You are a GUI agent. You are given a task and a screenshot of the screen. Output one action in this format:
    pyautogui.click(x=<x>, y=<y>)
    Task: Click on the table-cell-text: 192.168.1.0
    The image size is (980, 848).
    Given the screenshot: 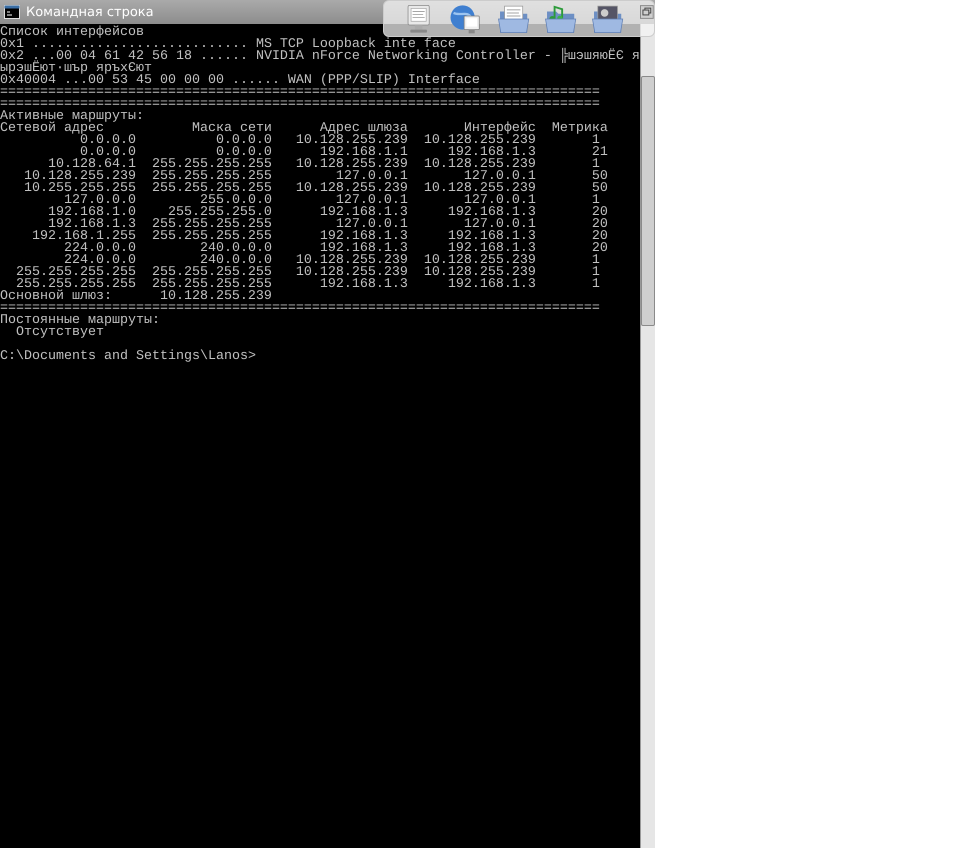 What is the action you would take?
    pyautogui.click(x=91, y=213)
    